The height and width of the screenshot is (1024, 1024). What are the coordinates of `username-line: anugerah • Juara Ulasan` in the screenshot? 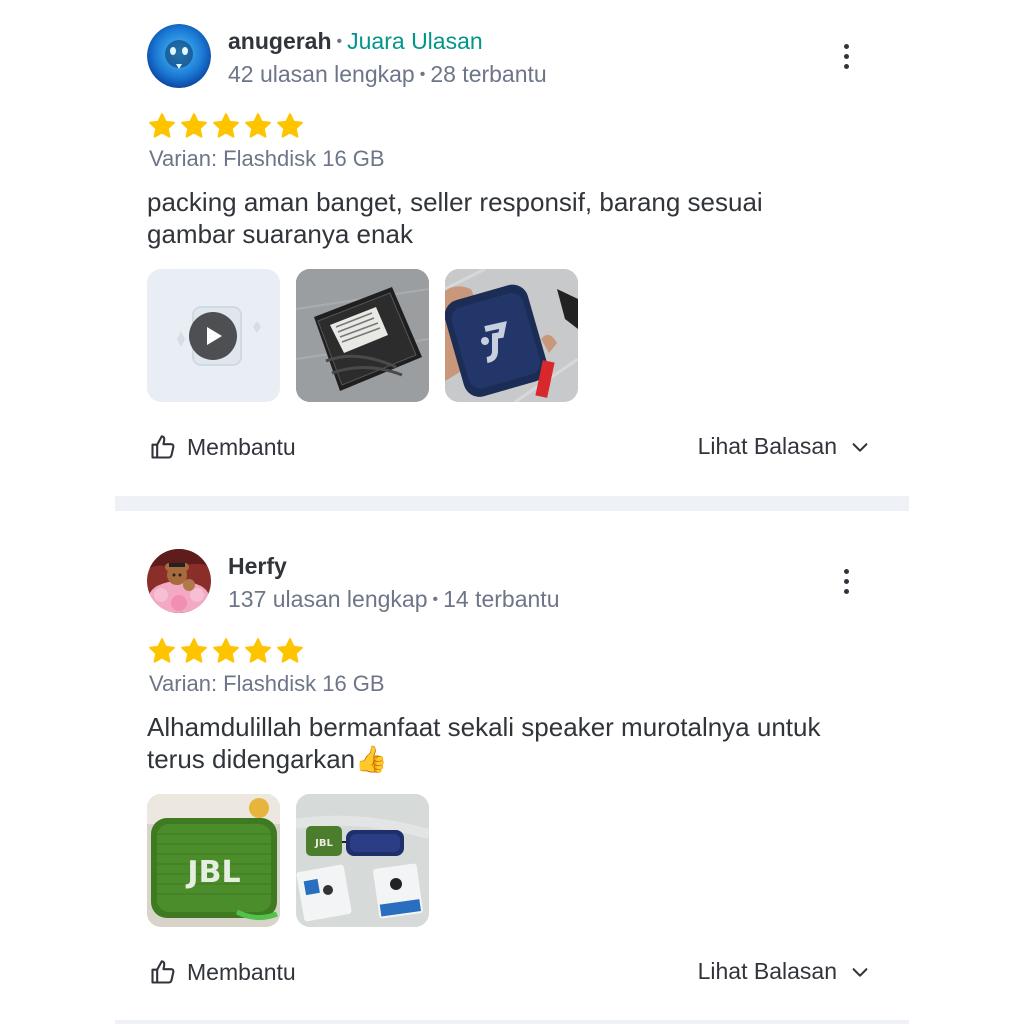 It's located at (355, 41).